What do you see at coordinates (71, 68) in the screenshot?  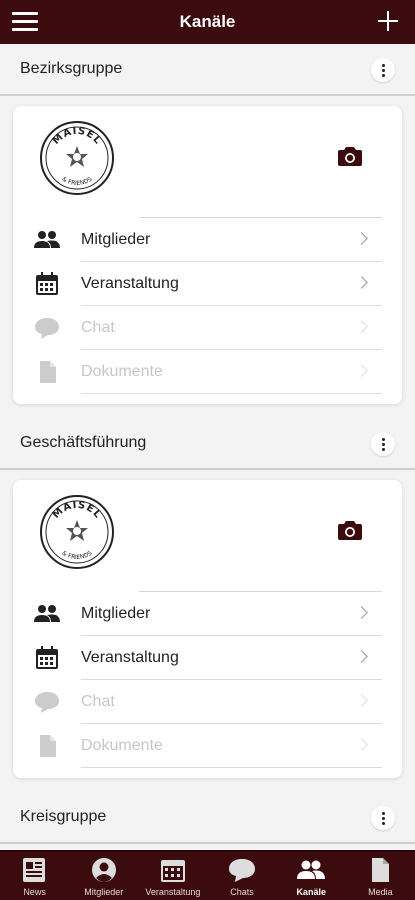 I see `group-title: Bezirksgruppe` at bounding box center [71, 68].